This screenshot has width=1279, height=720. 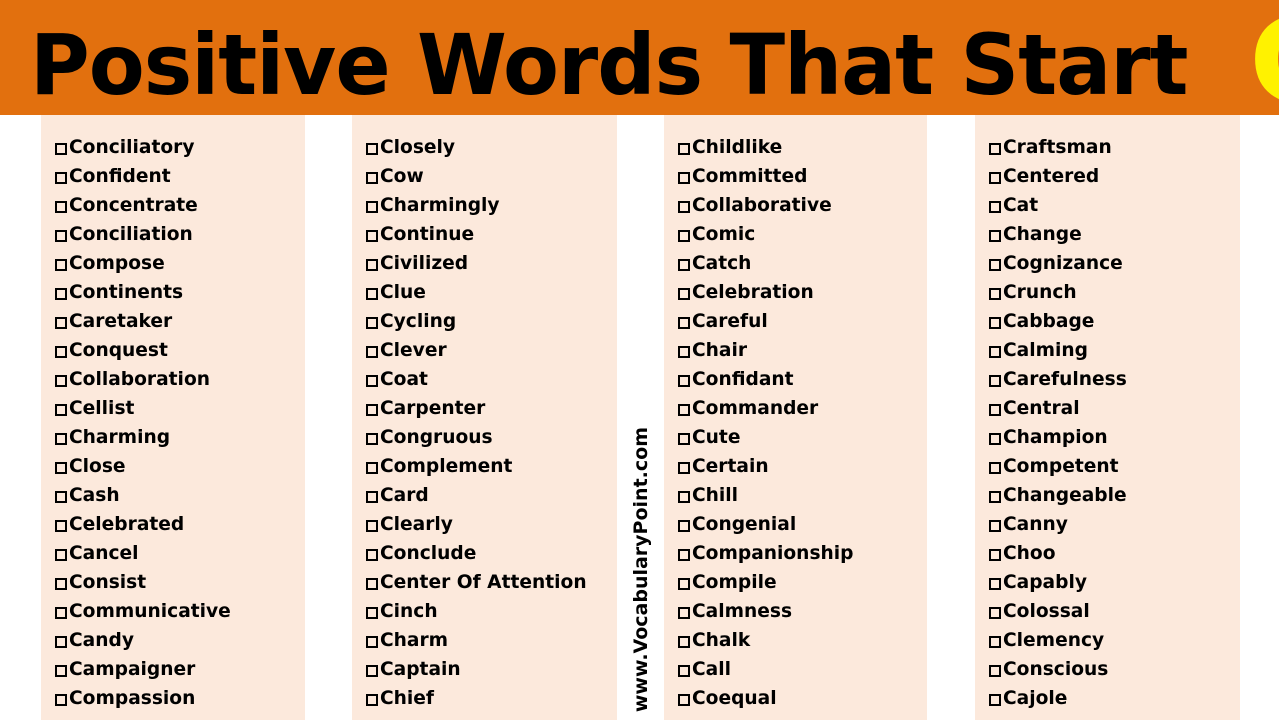 I want to click on word-list-item: Charming, so click(x=180, y=437).